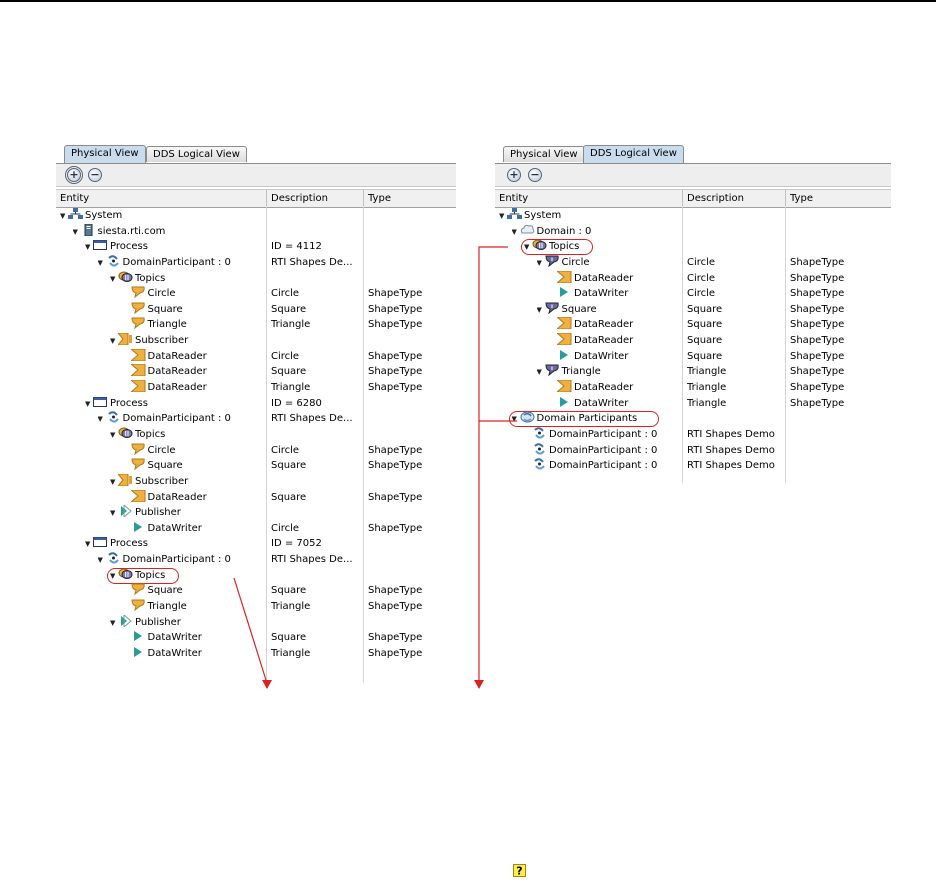 The height and width of the screenshot is (880, 936). What do you see at coordinates (817, 356) in the screenshot?
I see `type-cell: ShapeType` at bounding box center [817, 356].